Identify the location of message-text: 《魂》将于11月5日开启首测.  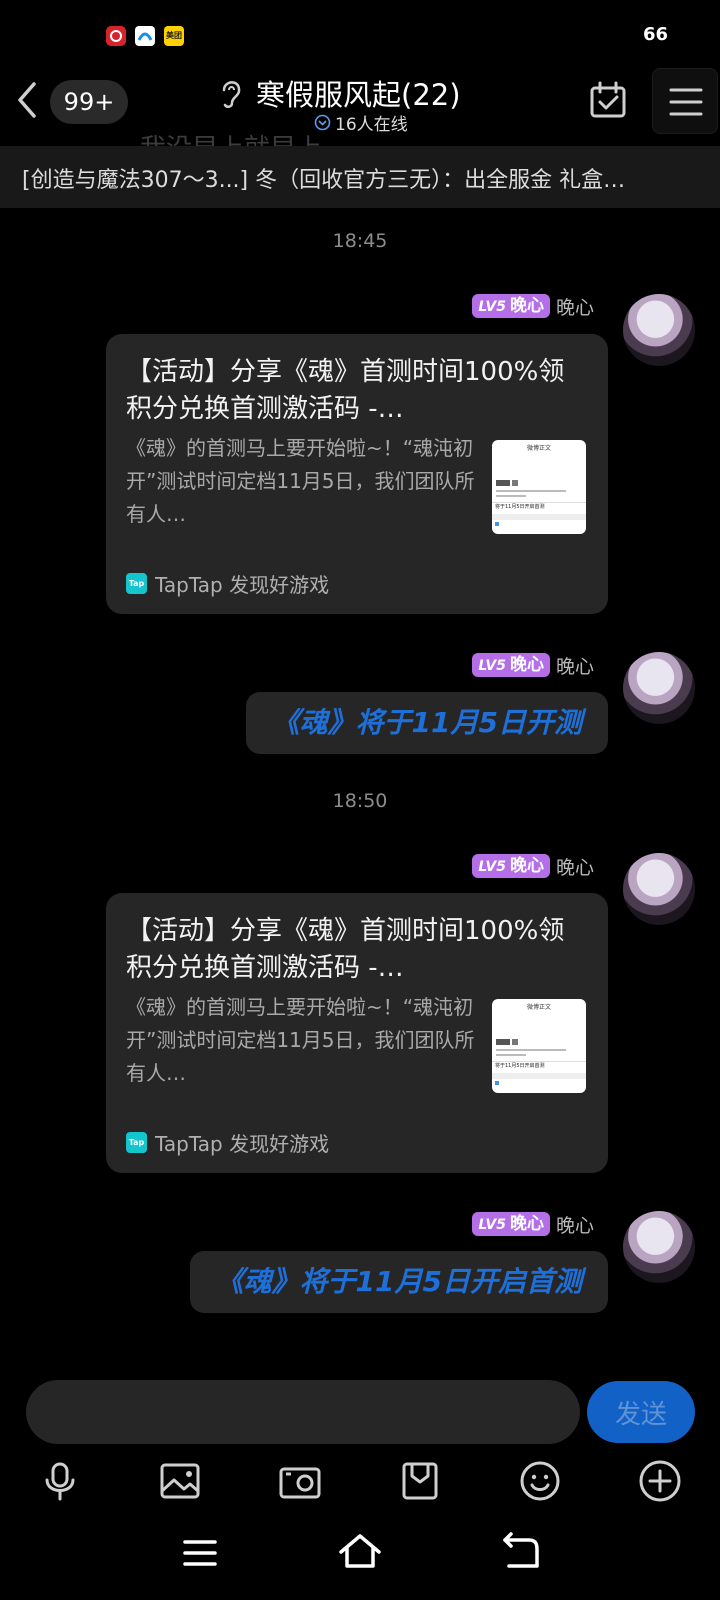
(398, 1281).